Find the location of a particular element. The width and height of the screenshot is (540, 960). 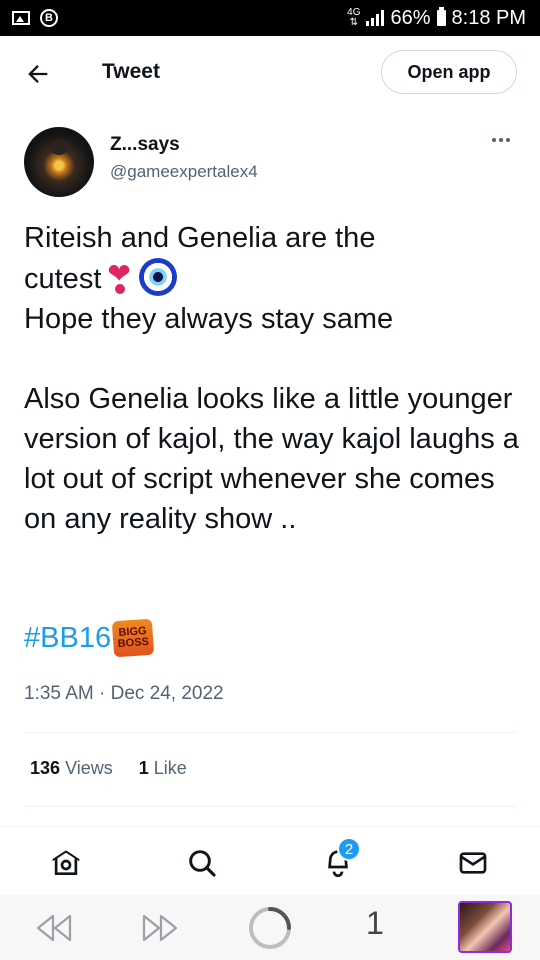

tweet-stats: 136 Views 1 Like is located at coordinates (108, 768).